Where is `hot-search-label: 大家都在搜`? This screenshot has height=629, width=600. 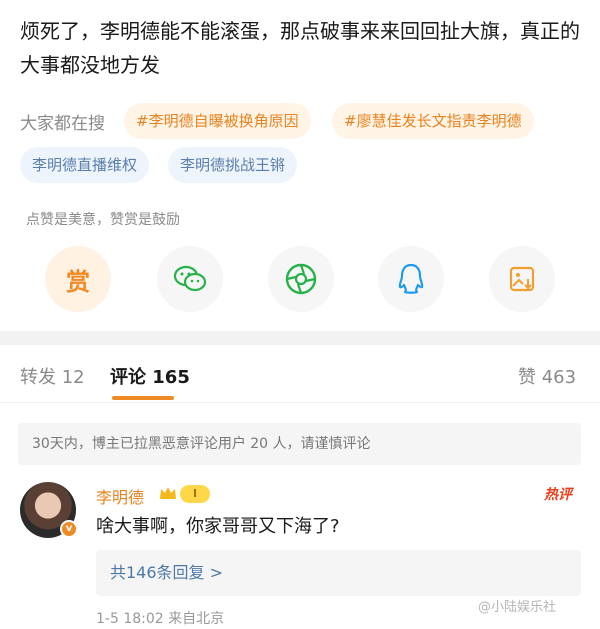 hot-search-label: 大家都在搜 is located at coordinates (62, 124).